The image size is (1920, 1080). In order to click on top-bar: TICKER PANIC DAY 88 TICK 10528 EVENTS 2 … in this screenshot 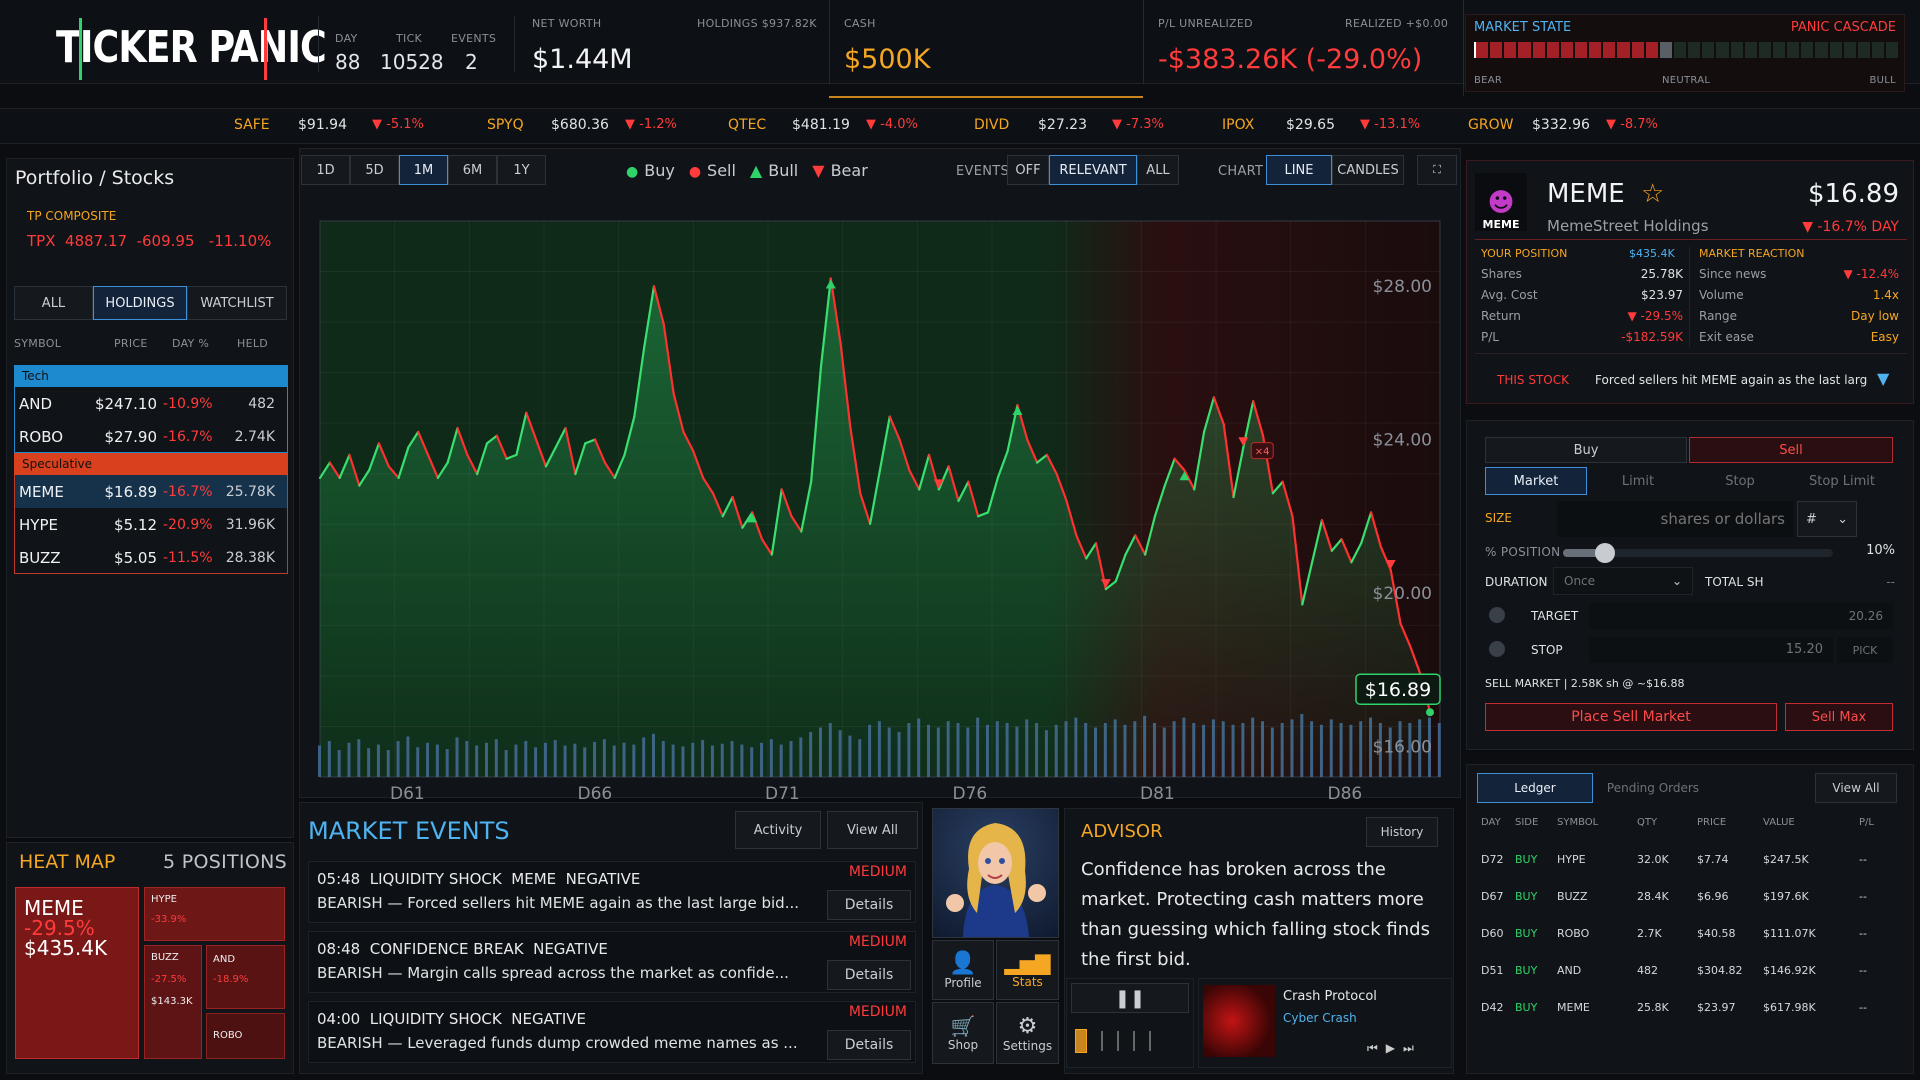, I will do `click(960, 48)`.